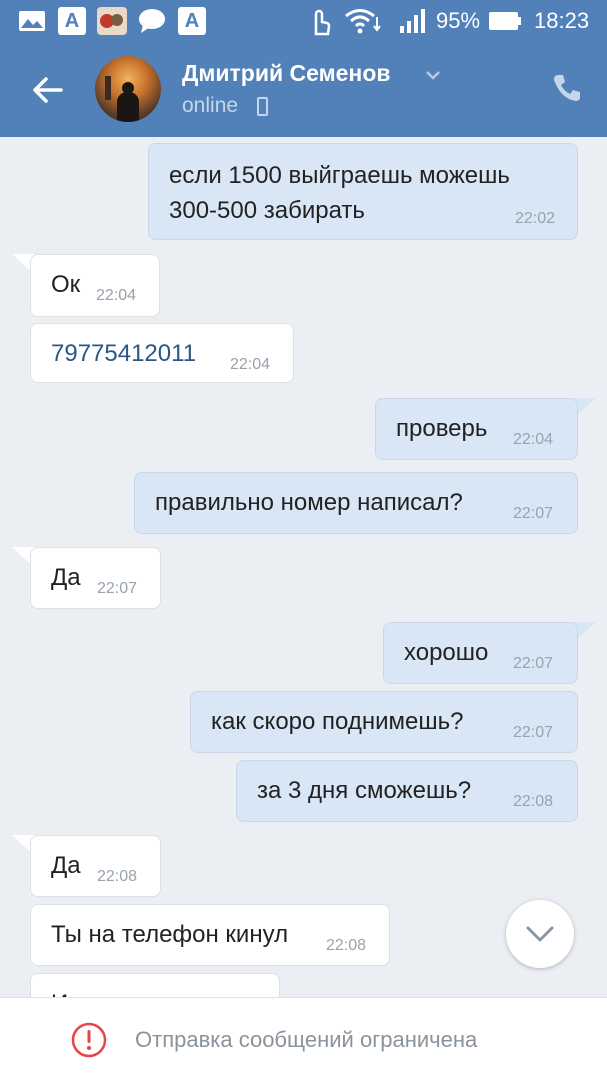 The width and height of the screenshot is (607, 1080). What do you see at coordinates (303, 21) in the screenshot?
I see `status-bar: A A 95% 18:23` at bounding box center [303, 21].